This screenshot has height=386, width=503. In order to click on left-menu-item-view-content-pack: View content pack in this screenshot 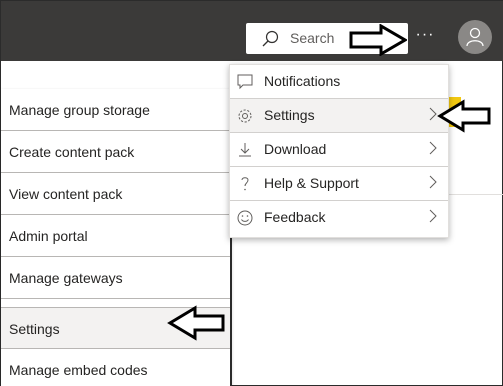, I will do `click(115, 194)`.